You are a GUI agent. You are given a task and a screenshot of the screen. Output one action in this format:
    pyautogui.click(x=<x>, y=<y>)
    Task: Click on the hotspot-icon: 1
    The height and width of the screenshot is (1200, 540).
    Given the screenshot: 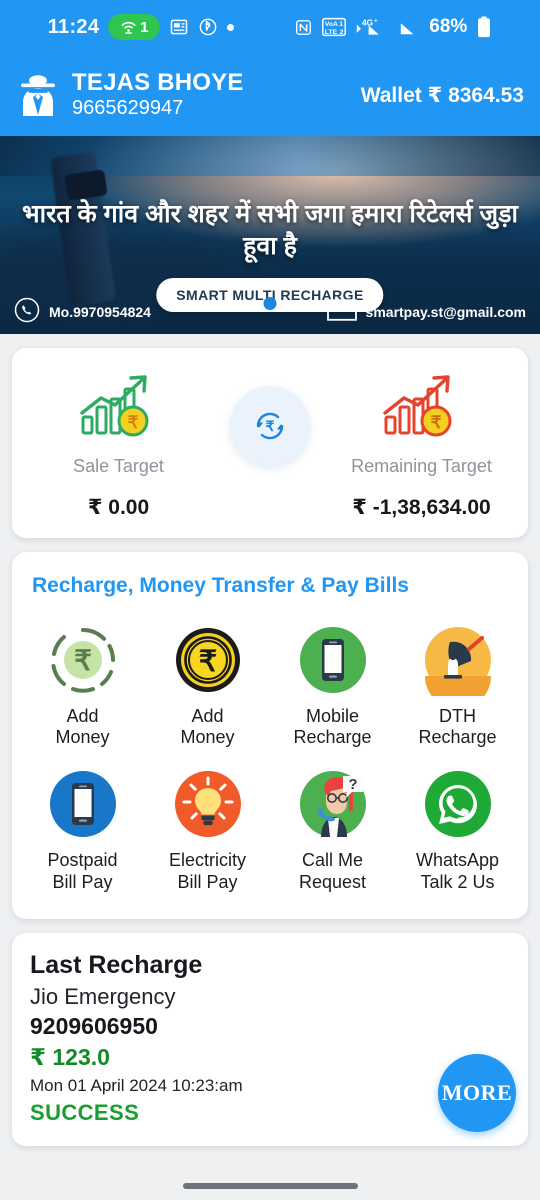 What is the action you would take?
    pyautogui.click(x=134, y=27)
    